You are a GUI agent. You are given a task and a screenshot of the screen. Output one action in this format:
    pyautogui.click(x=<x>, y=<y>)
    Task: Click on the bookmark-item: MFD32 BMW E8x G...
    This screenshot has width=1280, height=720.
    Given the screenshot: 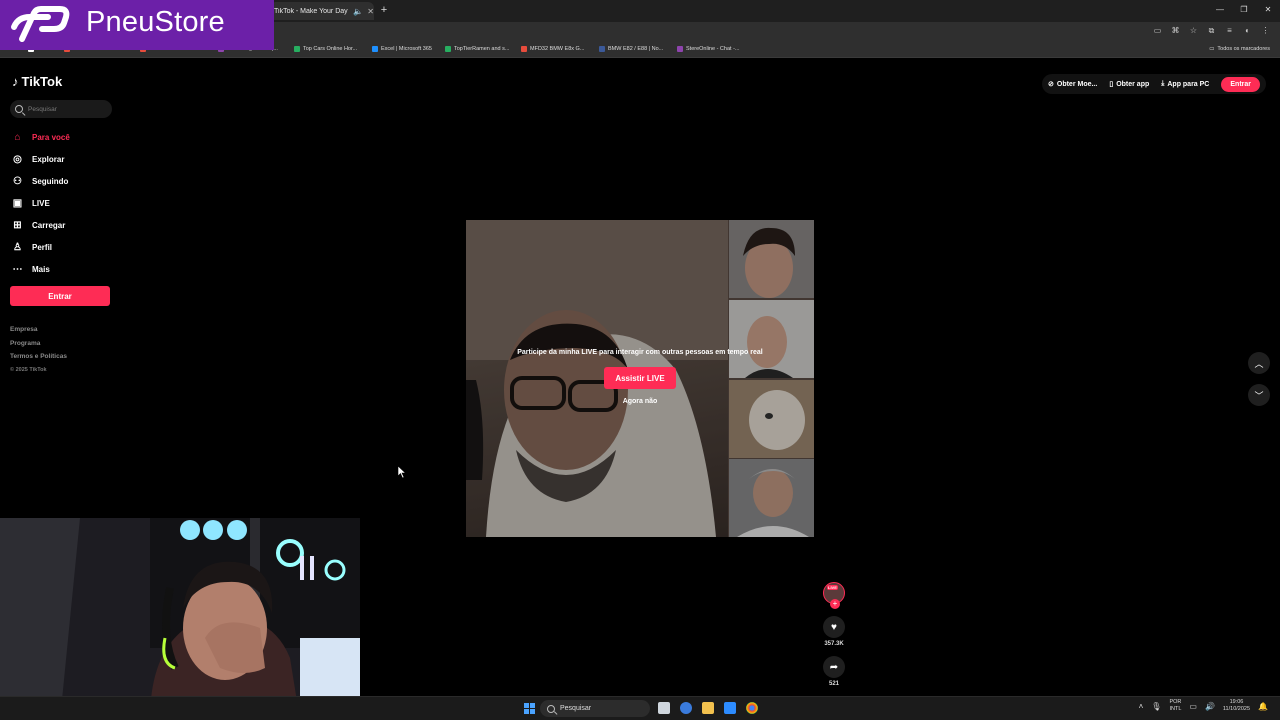 What is the action you would take?
    pyautogui.click(x=552, y=49)
    